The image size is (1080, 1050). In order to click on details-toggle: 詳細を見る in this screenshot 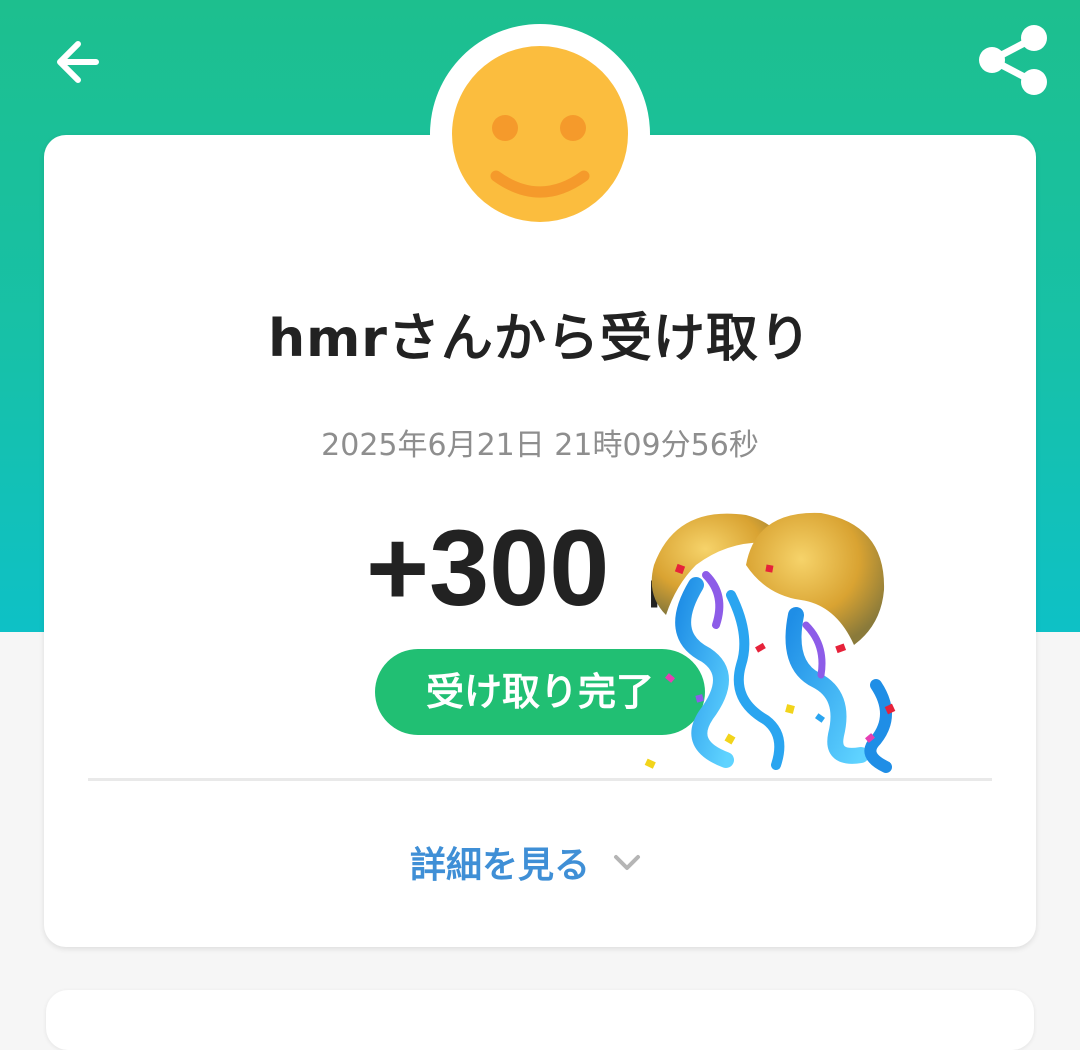, I will do `click(526, 862)`.